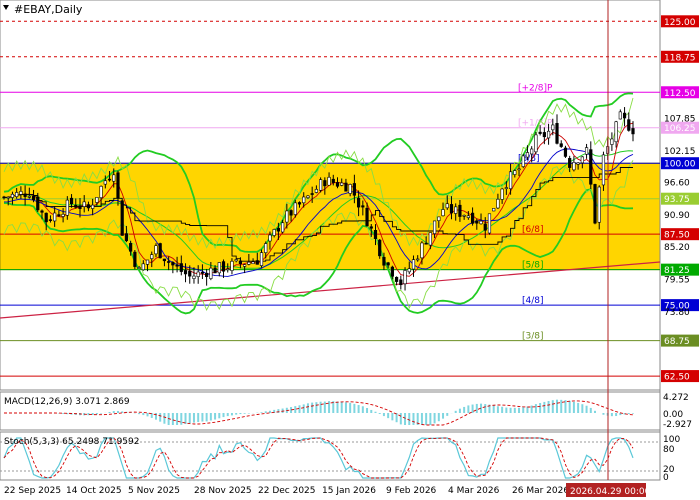 The height and width of the screenshot is (500, 700). I want to click on price-level-label: 62.50, so click(677, 378).